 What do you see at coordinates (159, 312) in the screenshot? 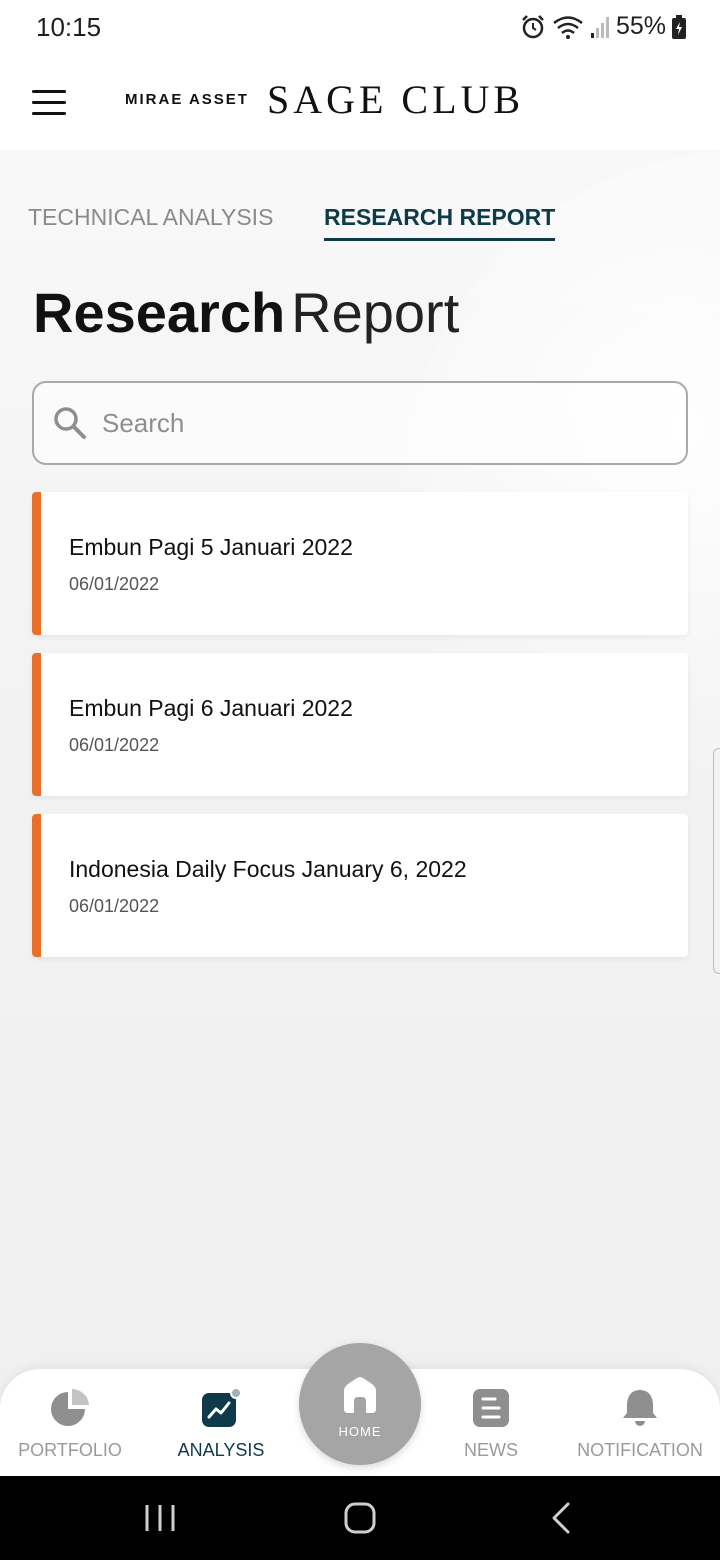
I see `page-title-bold: Research` at bounding box center [159, 312].